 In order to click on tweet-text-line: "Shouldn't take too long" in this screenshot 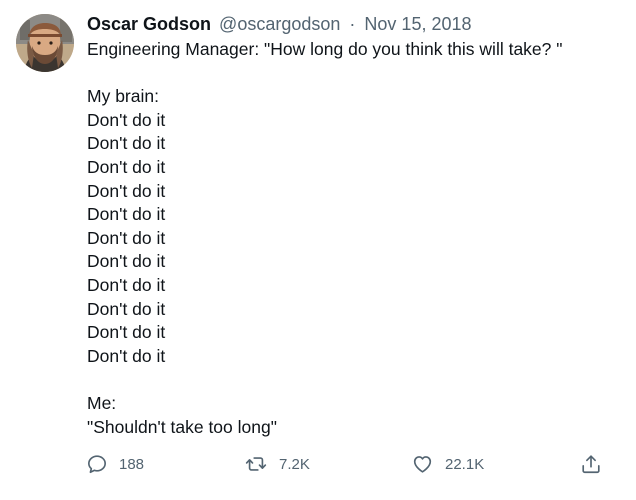, I will do `click(182, 426)`.